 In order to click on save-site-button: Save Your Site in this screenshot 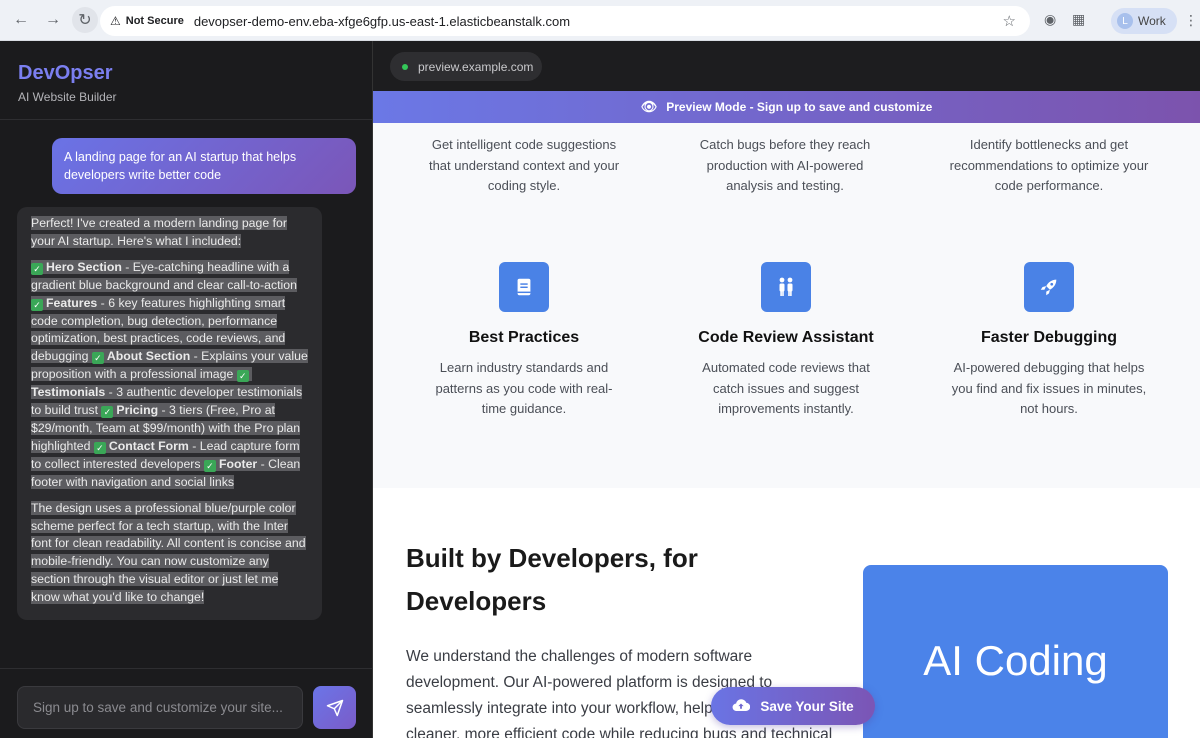, I will do `click(793, 706)`.